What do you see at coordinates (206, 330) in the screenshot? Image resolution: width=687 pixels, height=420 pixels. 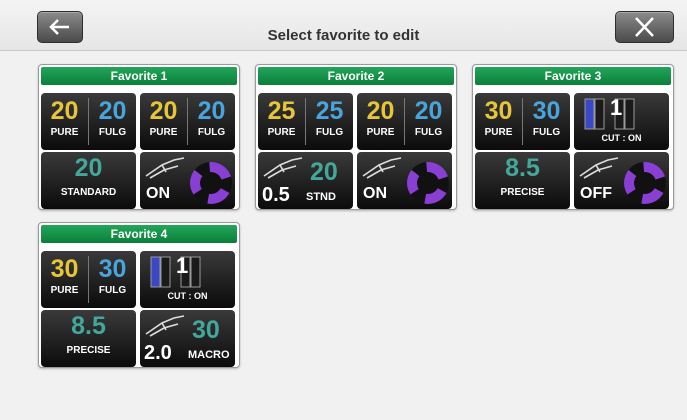 I see `cut-number: 30` at bounding box center [206, 330].